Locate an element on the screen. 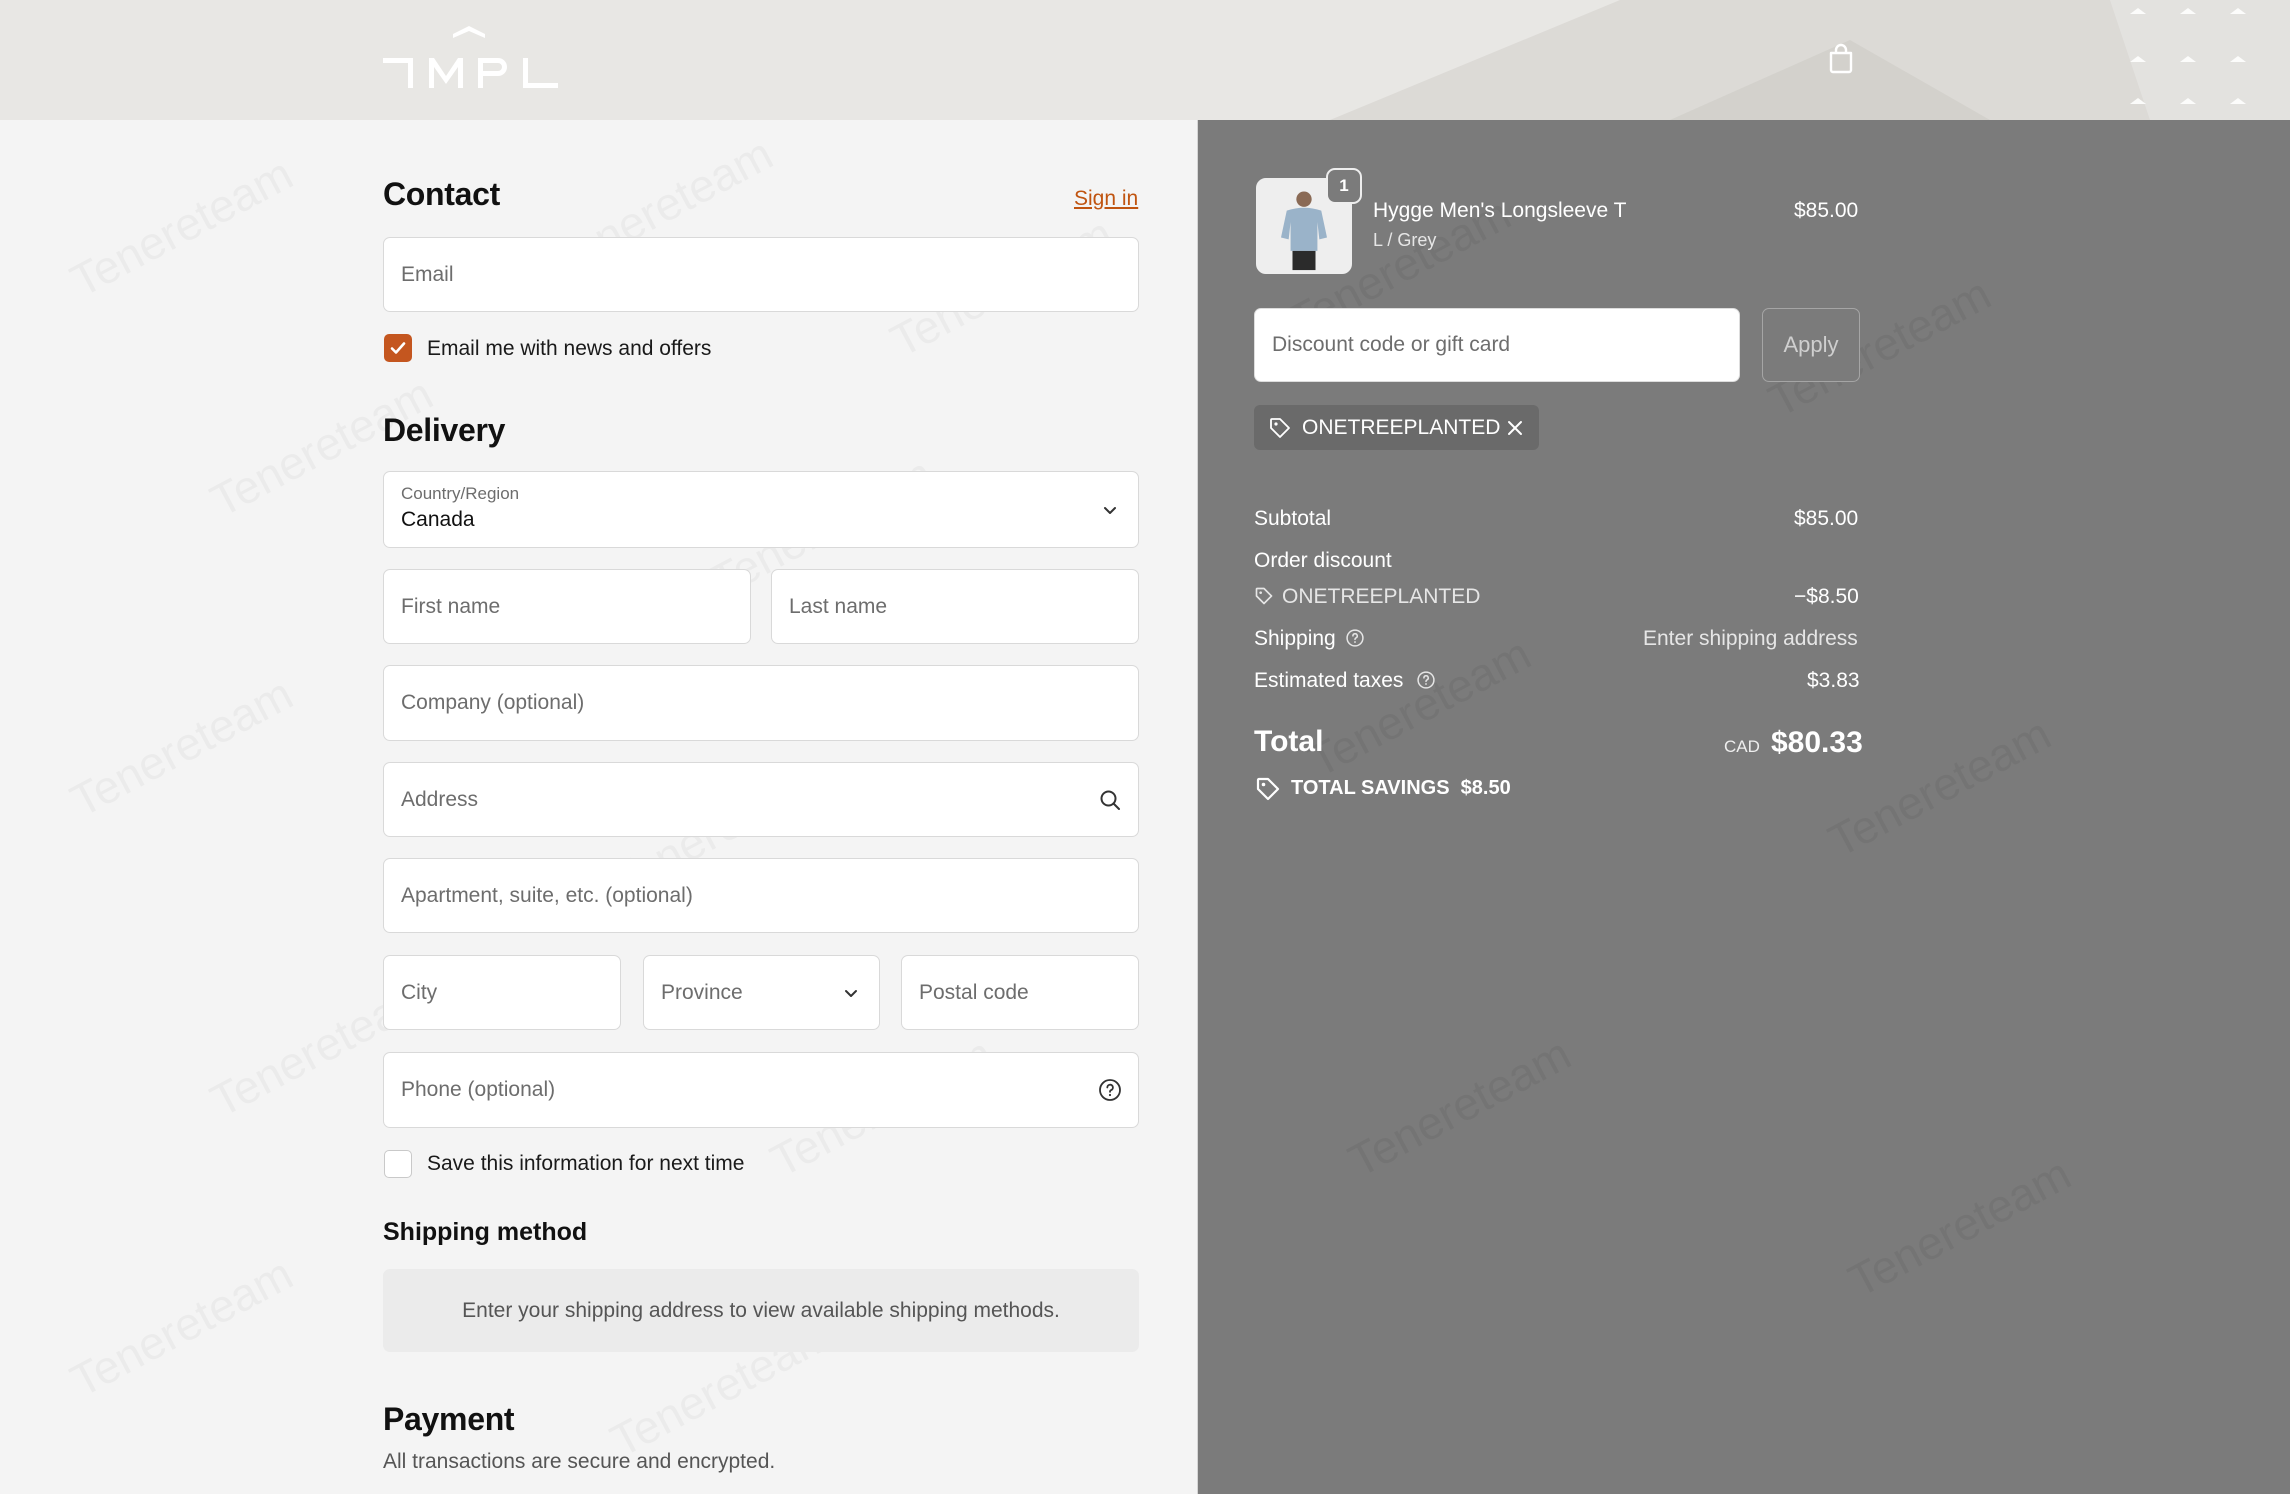  country-value: Canada is located at coordinates (438, 519).